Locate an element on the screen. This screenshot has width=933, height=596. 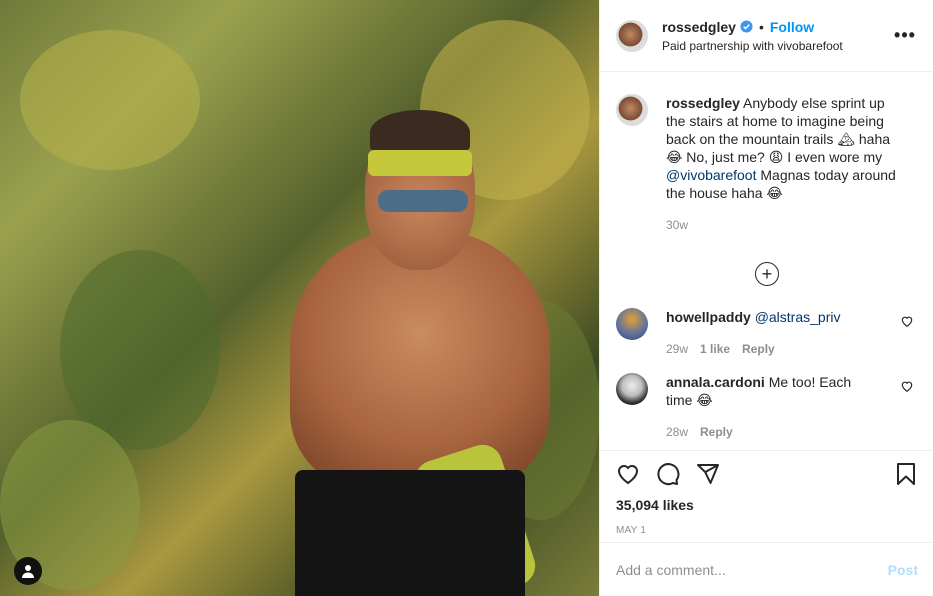
comment-meta: 28w Reply is located at coordinates (771, 432).